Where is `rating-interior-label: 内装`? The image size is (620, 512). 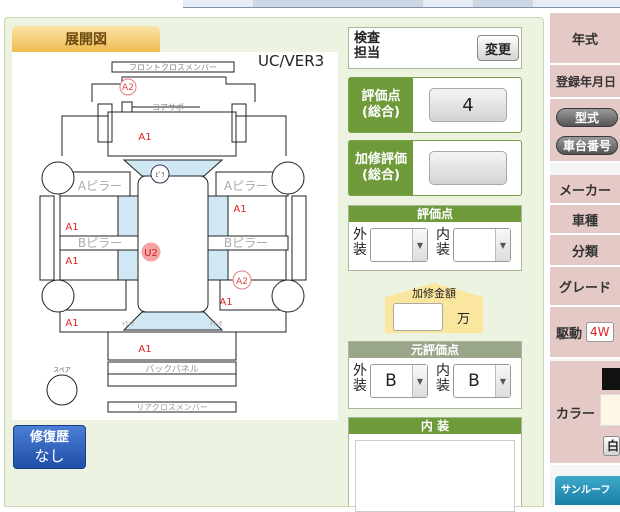
rating-interior-label: 内装 is located at coordinates (443, 243).